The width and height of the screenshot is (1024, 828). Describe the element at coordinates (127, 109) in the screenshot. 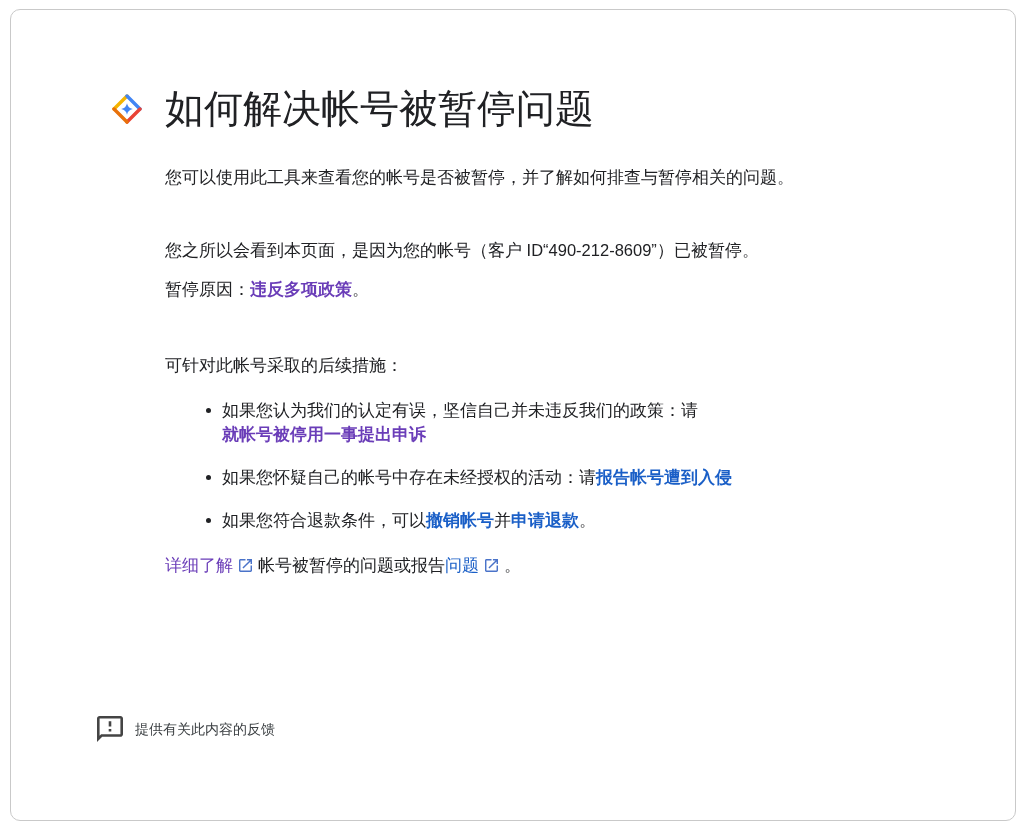

I see `diamond-sparkle-icon` at that location.